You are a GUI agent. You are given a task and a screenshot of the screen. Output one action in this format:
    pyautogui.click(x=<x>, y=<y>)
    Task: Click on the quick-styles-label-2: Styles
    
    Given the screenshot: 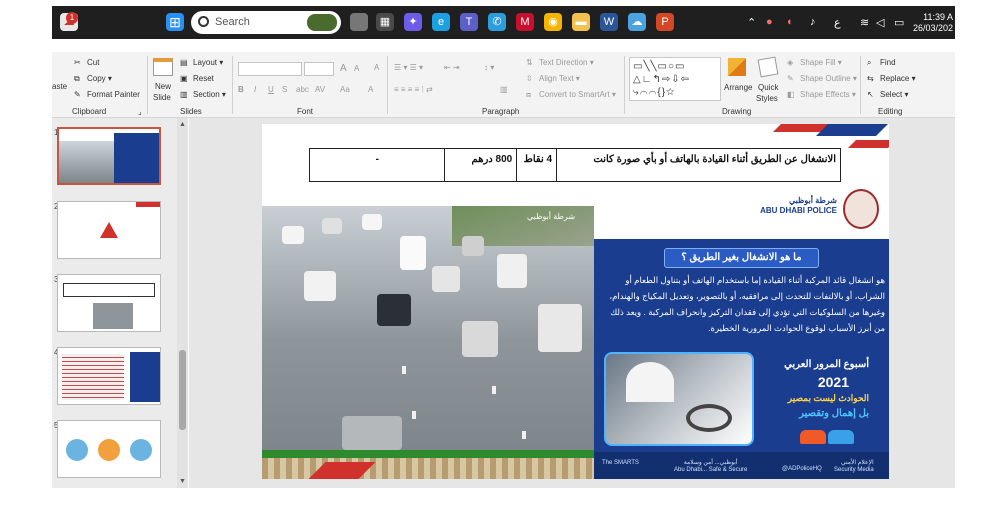 What is the action you would take?
    pyautogui.click(x=767, y=98)
    